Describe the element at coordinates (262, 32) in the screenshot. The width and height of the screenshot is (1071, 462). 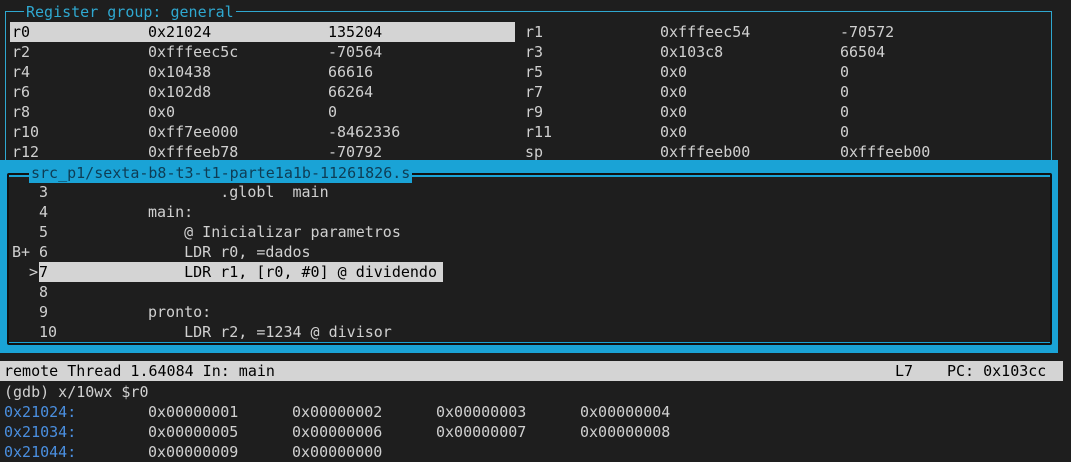
I see `register-highlight` at that location.